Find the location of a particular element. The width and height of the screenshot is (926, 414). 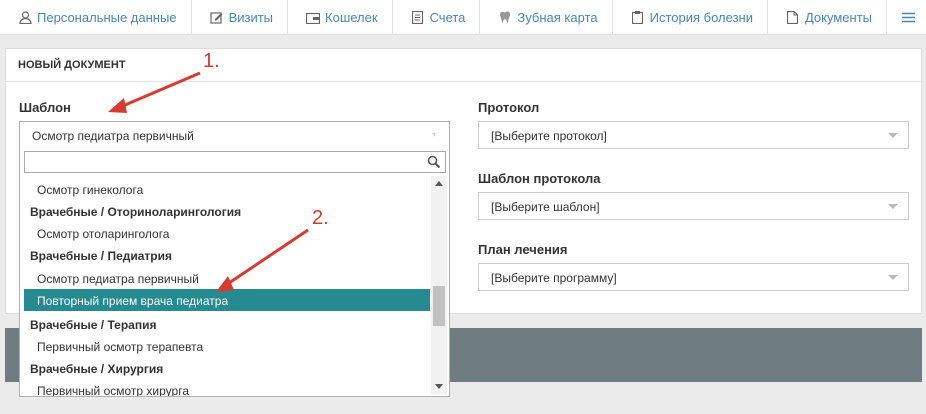

option-group-header: Врачебные / Терапия is located at coordinates (93, 325).